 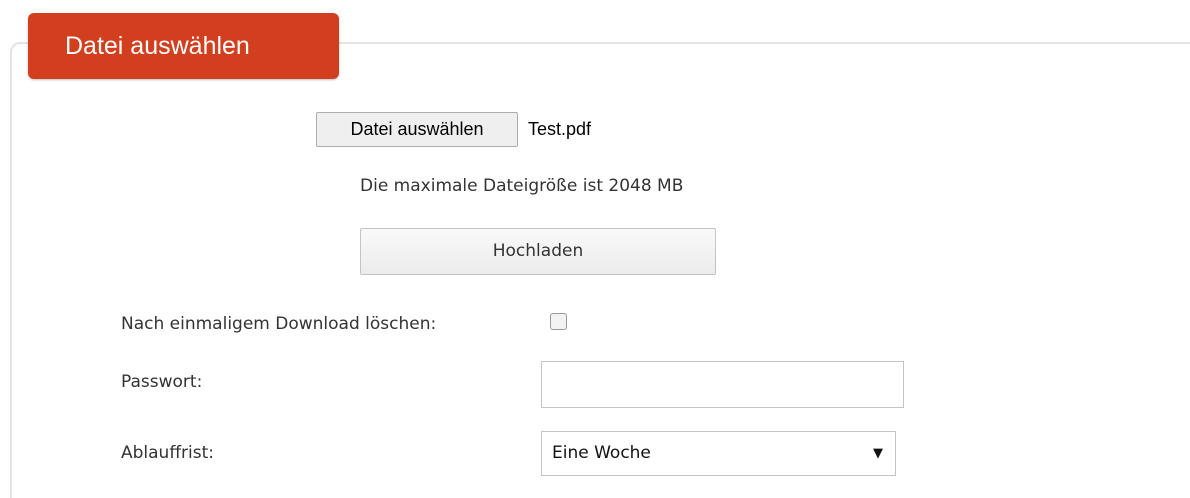 I want to click on delete-after-download-label: Nach einmaligem Download löschen:, so click(x=279, y=324).